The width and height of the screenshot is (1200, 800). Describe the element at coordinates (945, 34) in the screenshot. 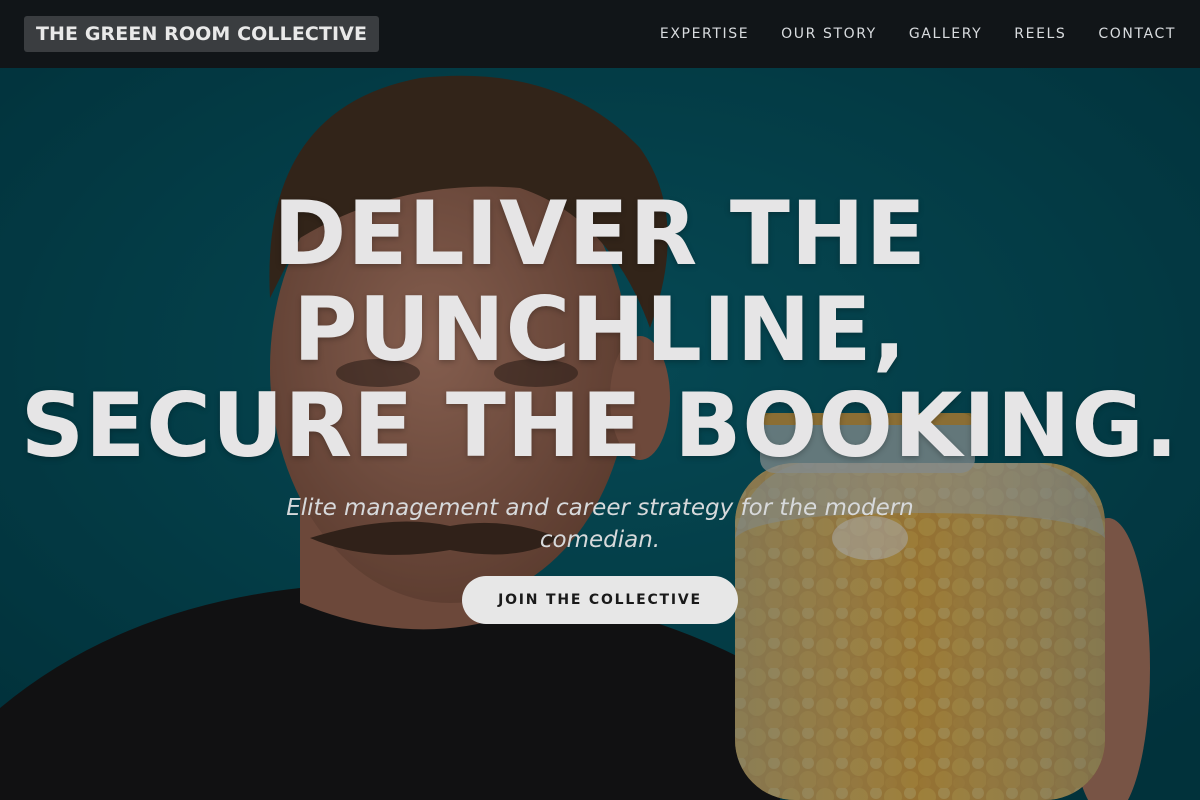

I see `nav-link-gallery: GALLERY` at that location.